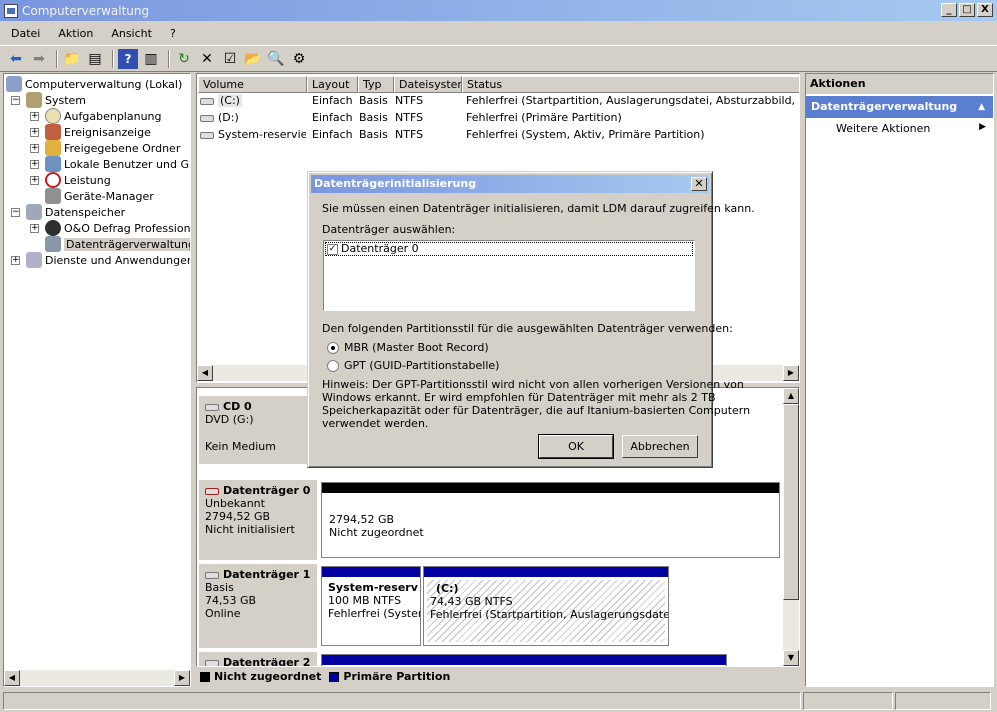 This screenshot has width=997, height=712. Describe the element at coordinates (105, 148) in the screenshot. I see `tree-item-freigegebene-ordner: + Freigegebene Ordner` at that location.